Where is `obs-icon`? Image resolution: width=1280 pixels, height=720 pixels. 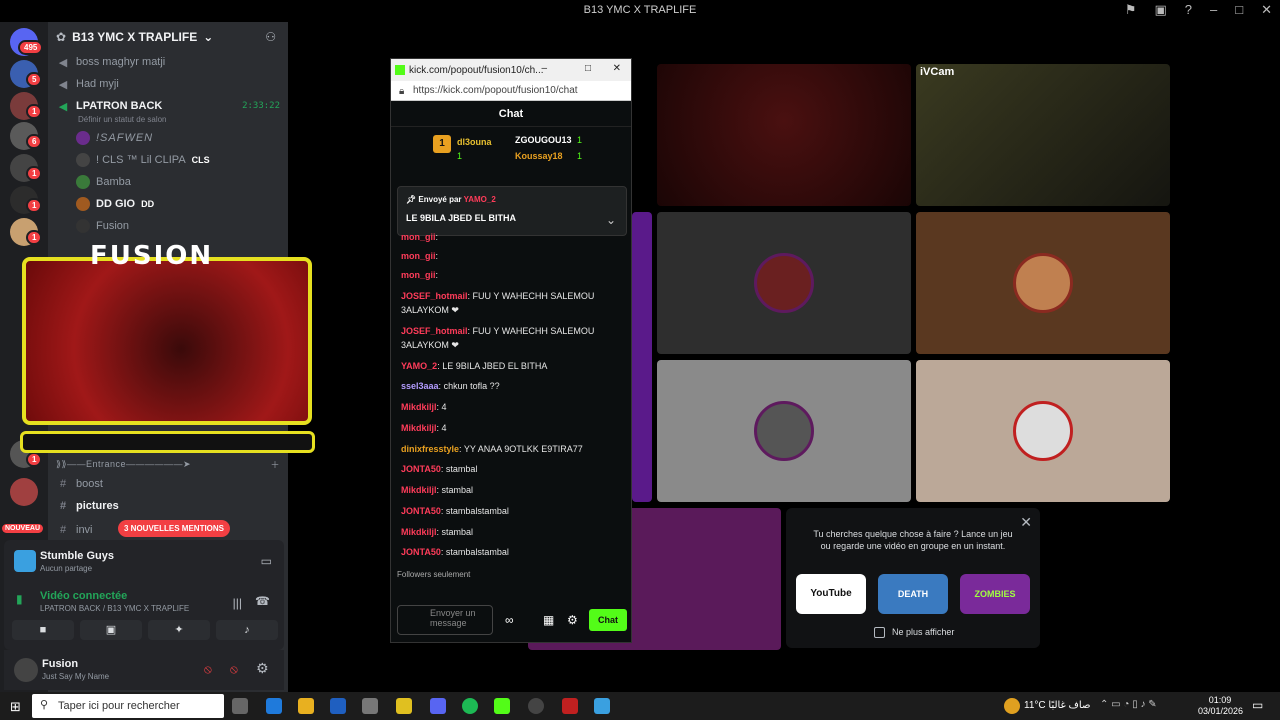
obs-icon is located at coordinates (536, 706).